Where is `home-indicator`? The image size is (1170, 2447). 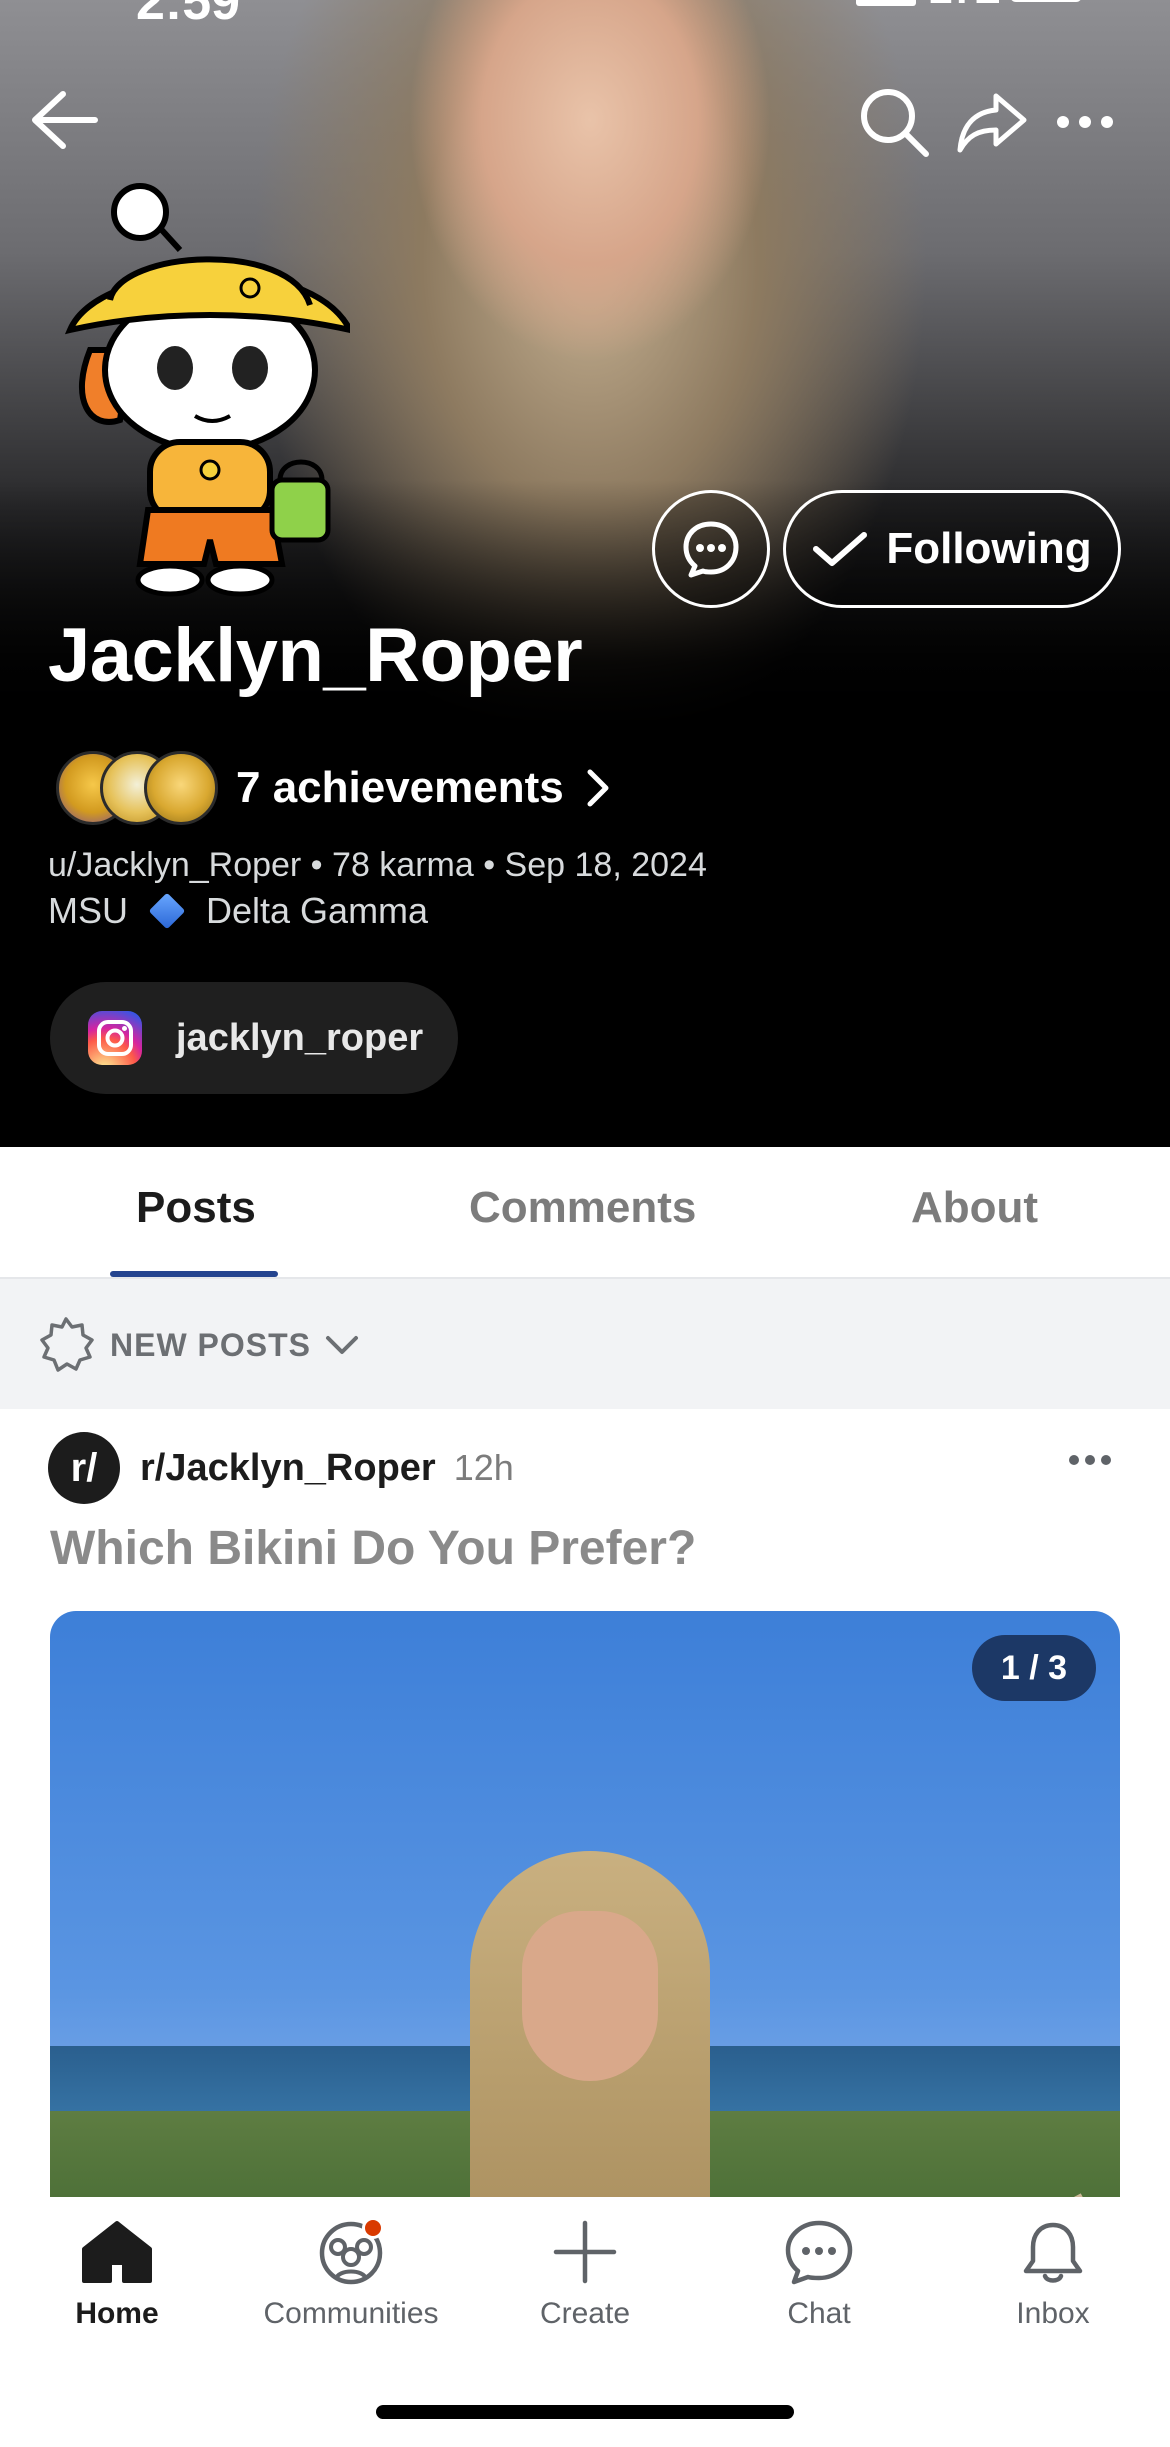
home-indicator is located at coordinates (585, 2412).